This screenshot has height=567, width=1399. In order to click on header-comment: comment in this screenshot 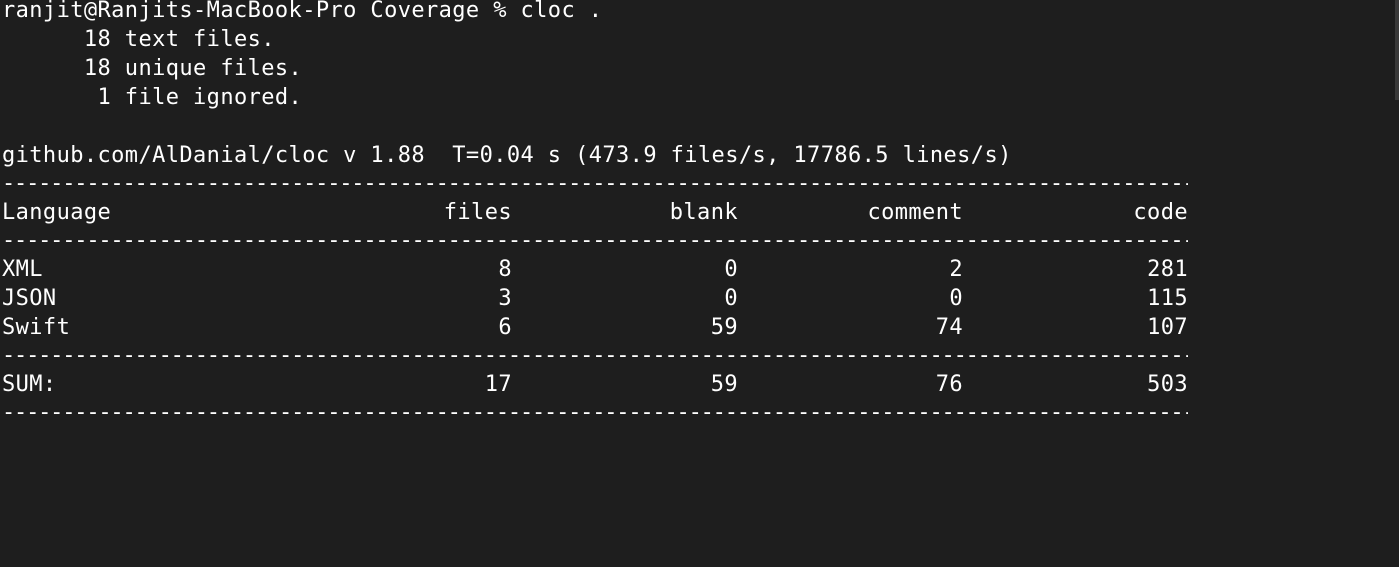, I will do `click(915, 212)`.